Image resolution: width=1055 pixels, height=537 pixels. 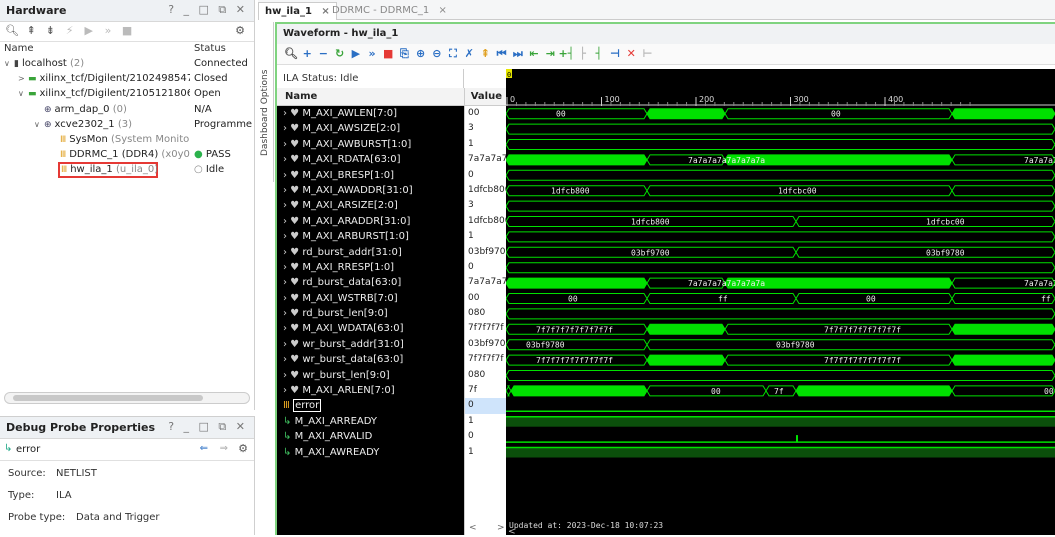 I want to click on signal-row: › ♥ M_AXI_RRESP[1:0], so click(x=370, y=267).